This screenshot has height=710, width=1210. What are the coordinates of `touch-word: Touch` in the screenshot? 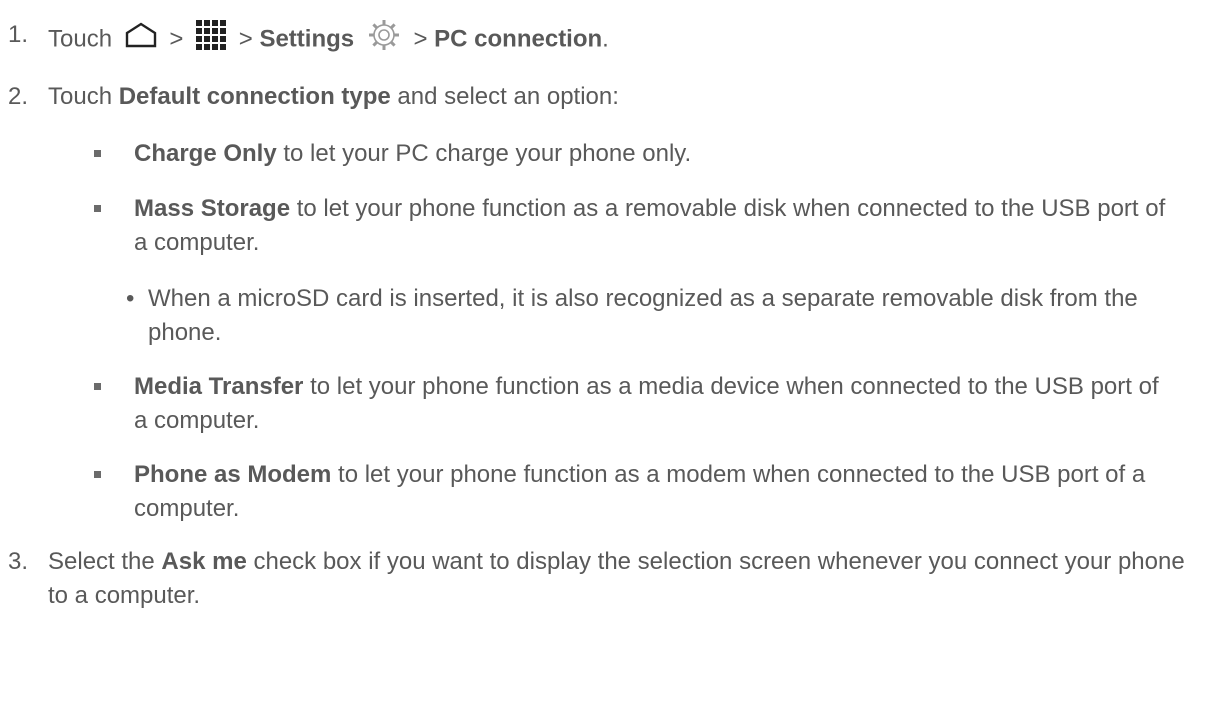 It's located at (80, 39).